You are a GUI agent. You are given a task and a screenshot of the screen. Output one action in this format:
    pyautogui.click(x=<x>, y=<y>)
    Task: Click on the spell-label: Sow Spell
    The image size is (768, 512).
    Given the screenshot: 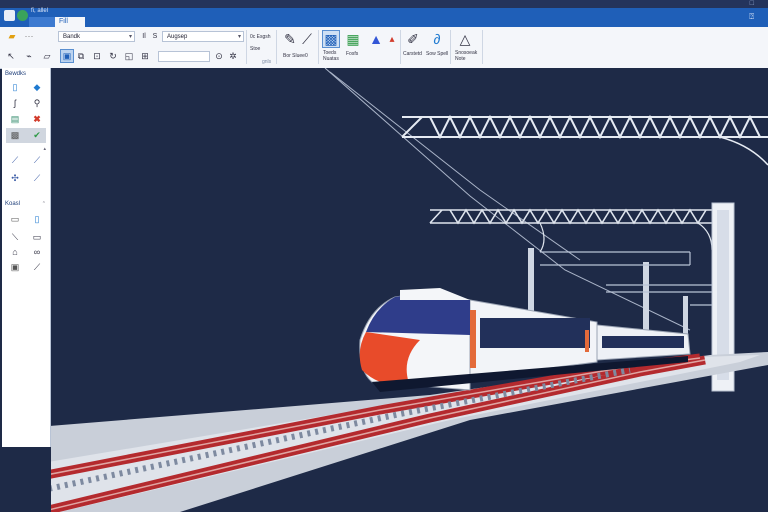 What is the action you would take?
    pyautogui.click(x=437, y=54)
    